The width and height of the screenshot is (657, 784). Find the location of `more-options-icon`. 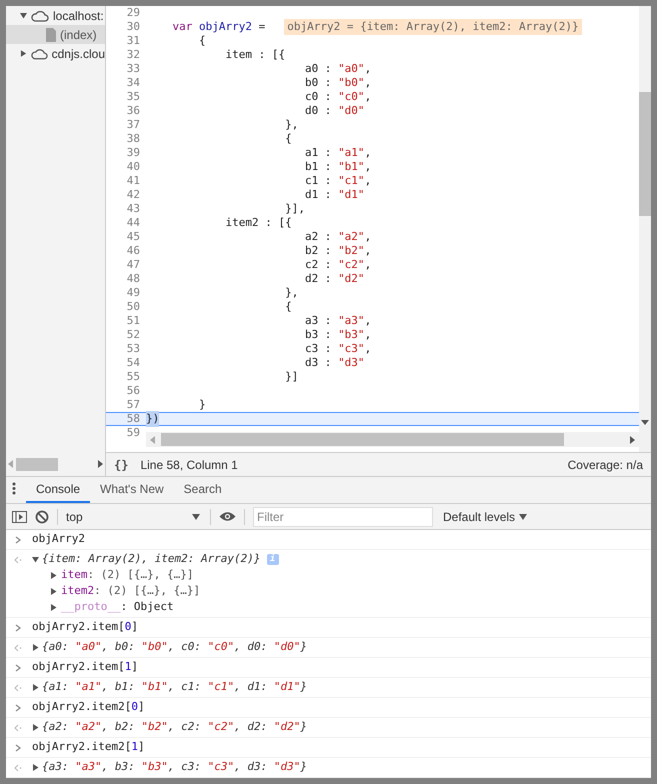

more-options-icon is located at coordinates (14, 488).